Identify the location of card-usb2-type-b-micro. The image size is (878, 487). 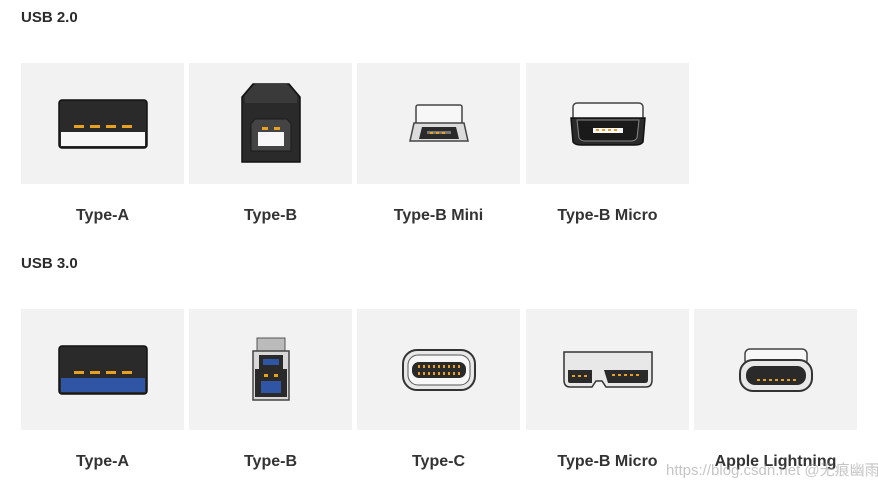
(607, 123).